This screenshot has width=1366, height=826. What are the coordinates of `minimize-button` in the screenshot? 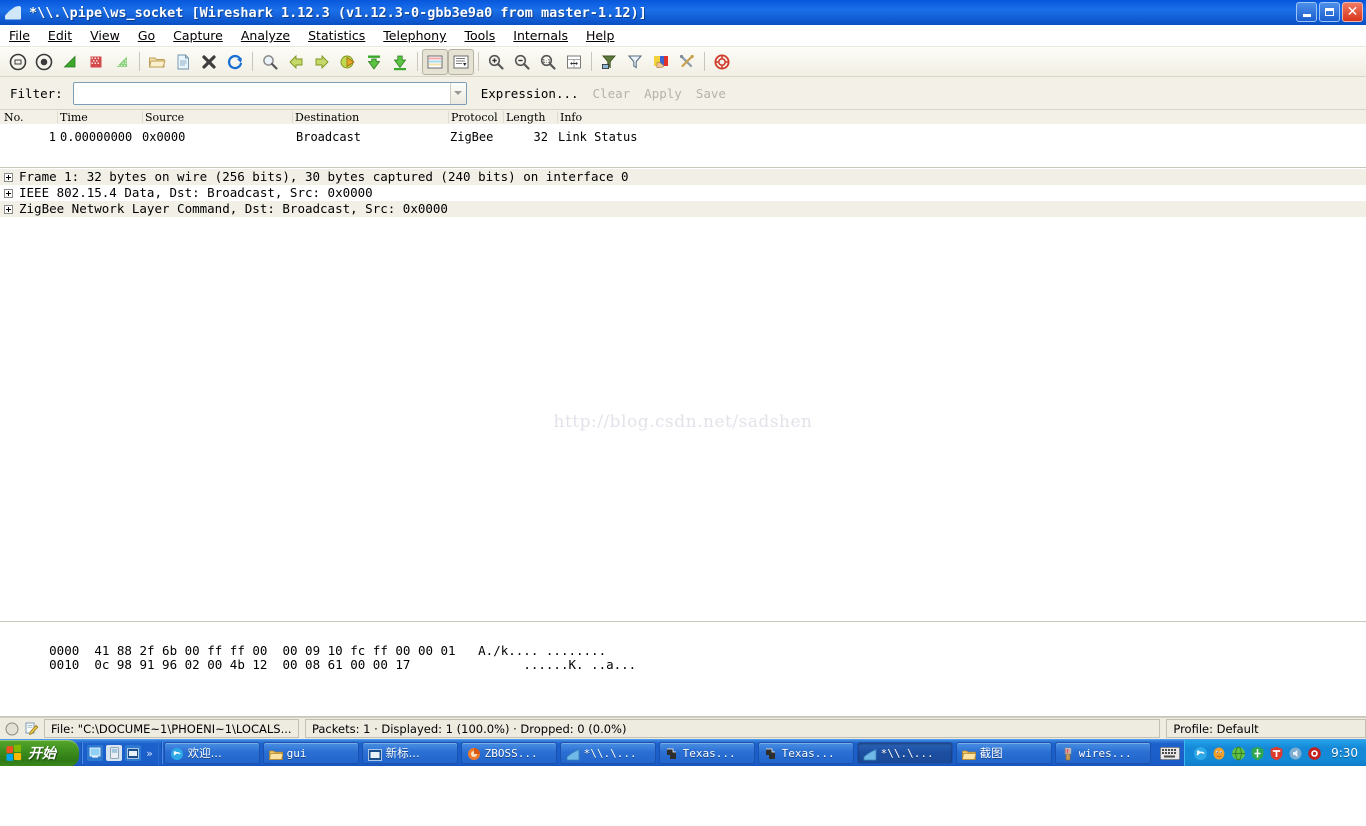 It's located at (1306, 12).